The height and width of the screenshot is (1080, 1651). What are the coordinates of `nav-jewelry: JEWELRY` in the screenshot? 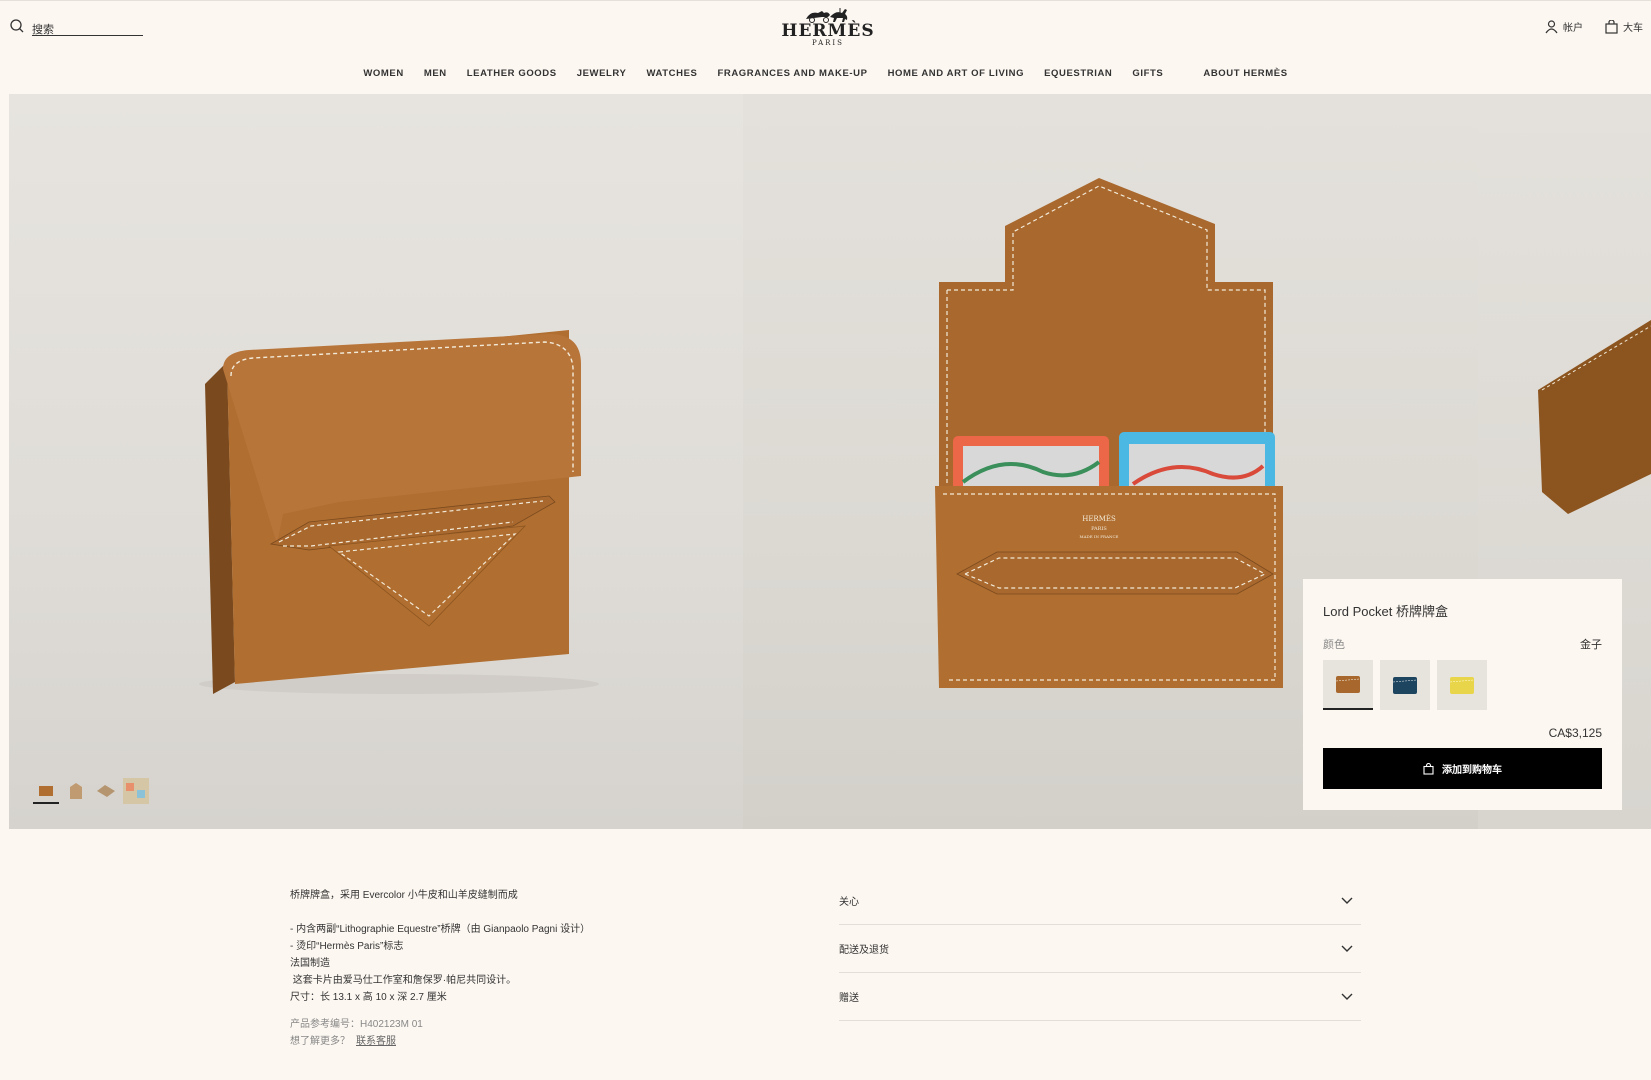 It's located at (602, 73).